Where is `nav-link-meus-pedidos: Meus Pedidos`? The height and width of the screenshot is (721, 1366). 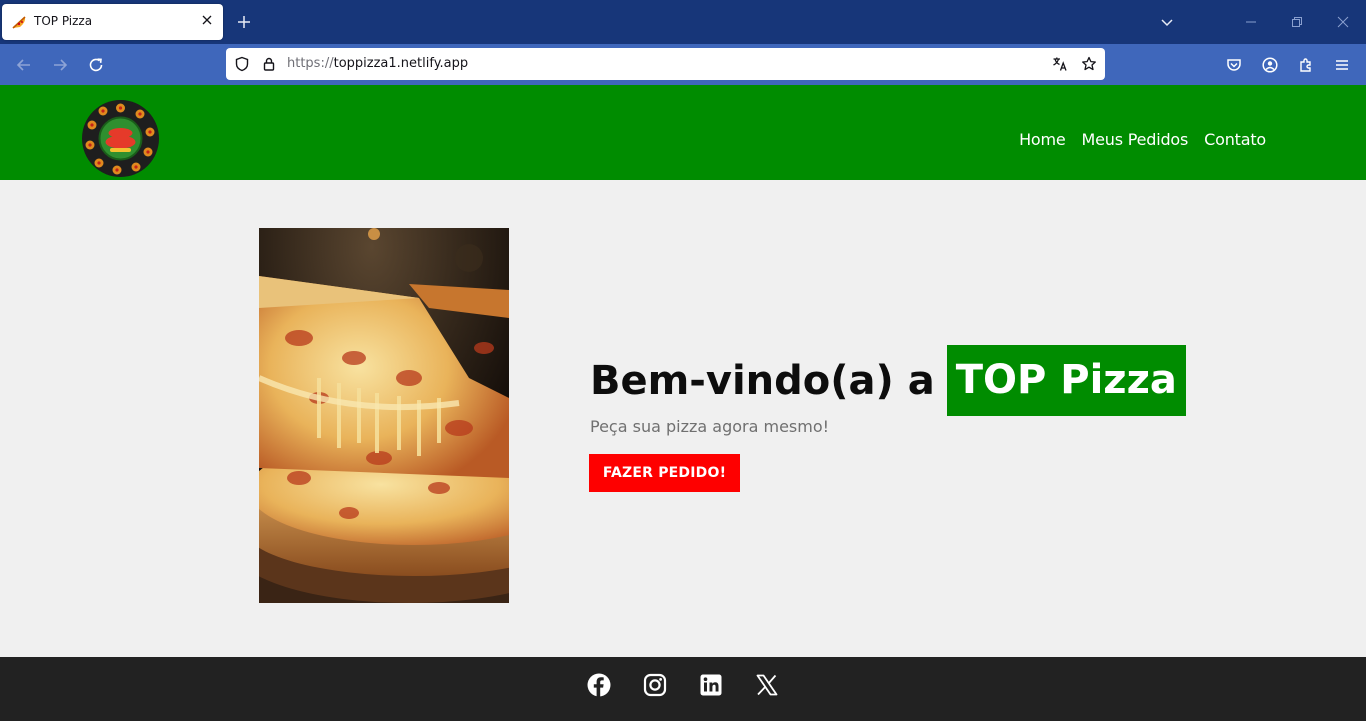
nav-link-meus-pedidos: Meus Pedidos is located at coordinates (1135, 139).